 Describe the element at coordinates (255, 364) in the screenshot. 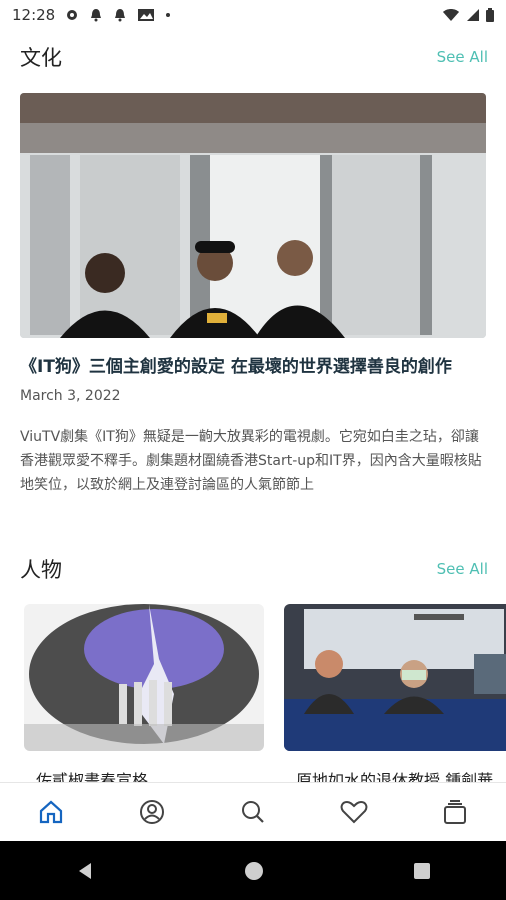

I see `featured-article-title: 《IT狗》三個主創愛的設定 在最壞的世界選擇善良的創作` at that location.